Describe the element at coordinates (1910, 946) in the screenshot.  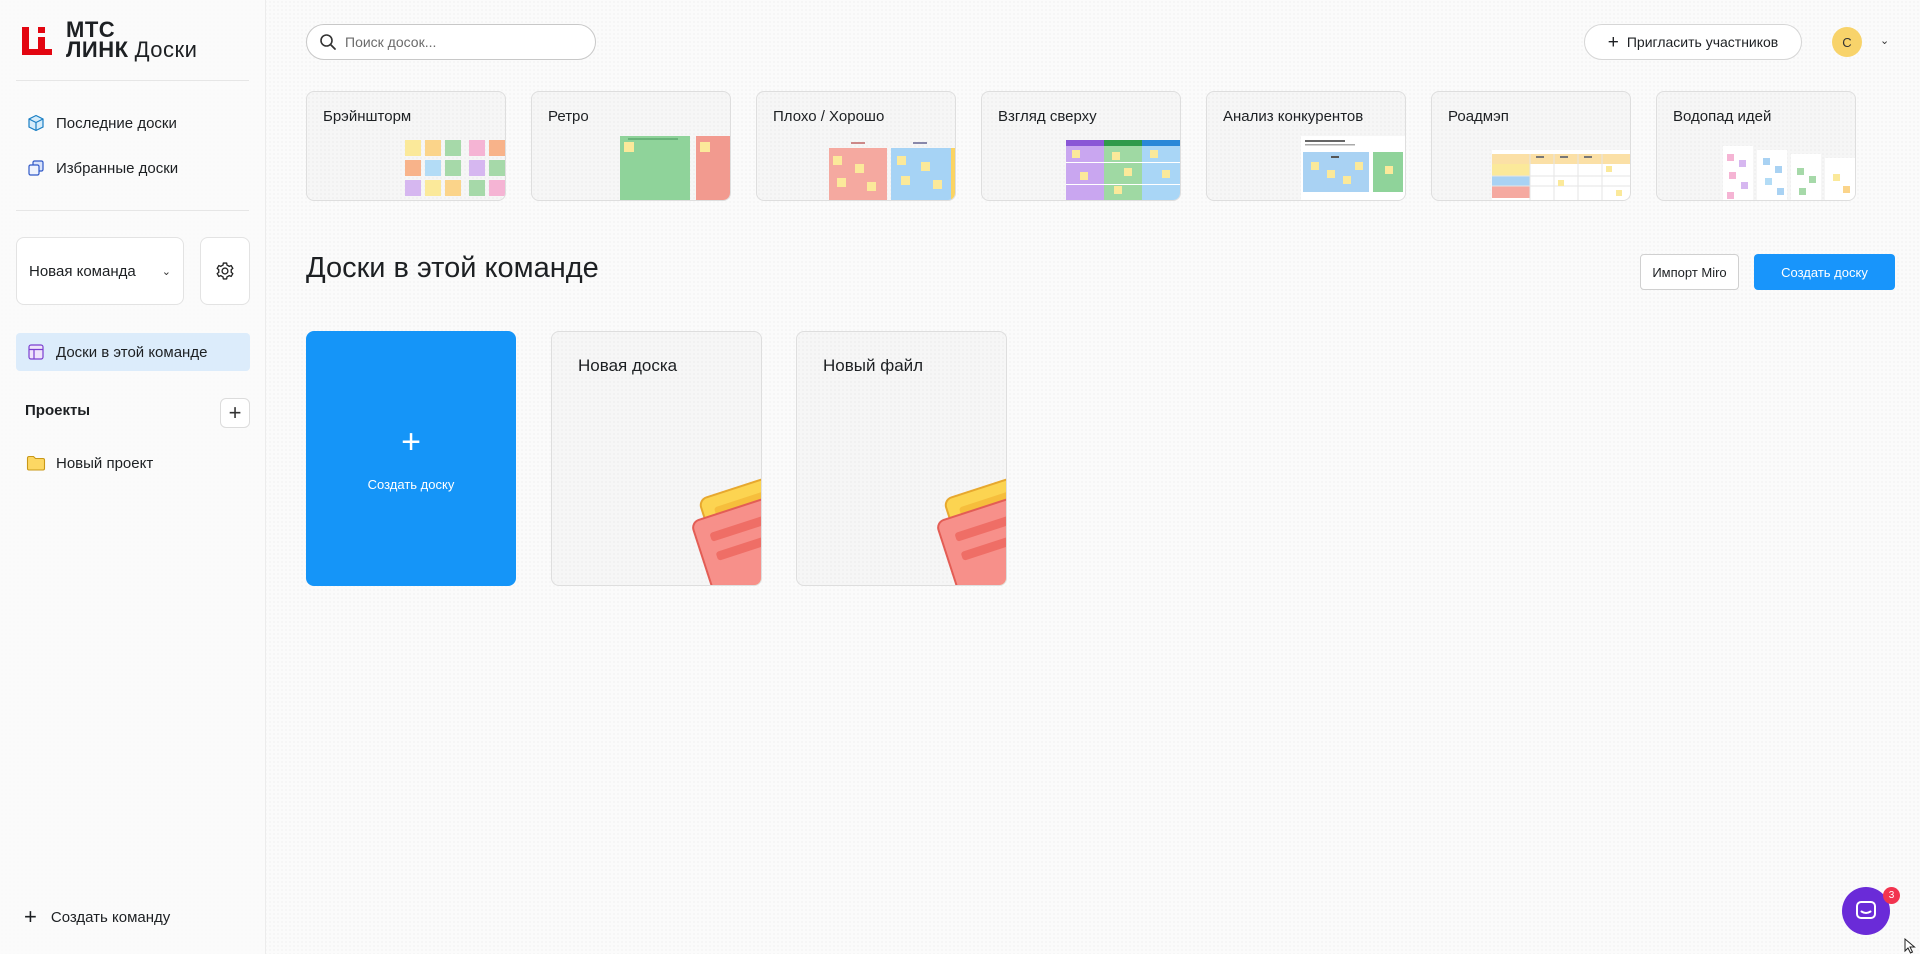
I see `mouse-cursor-icon` at that location.